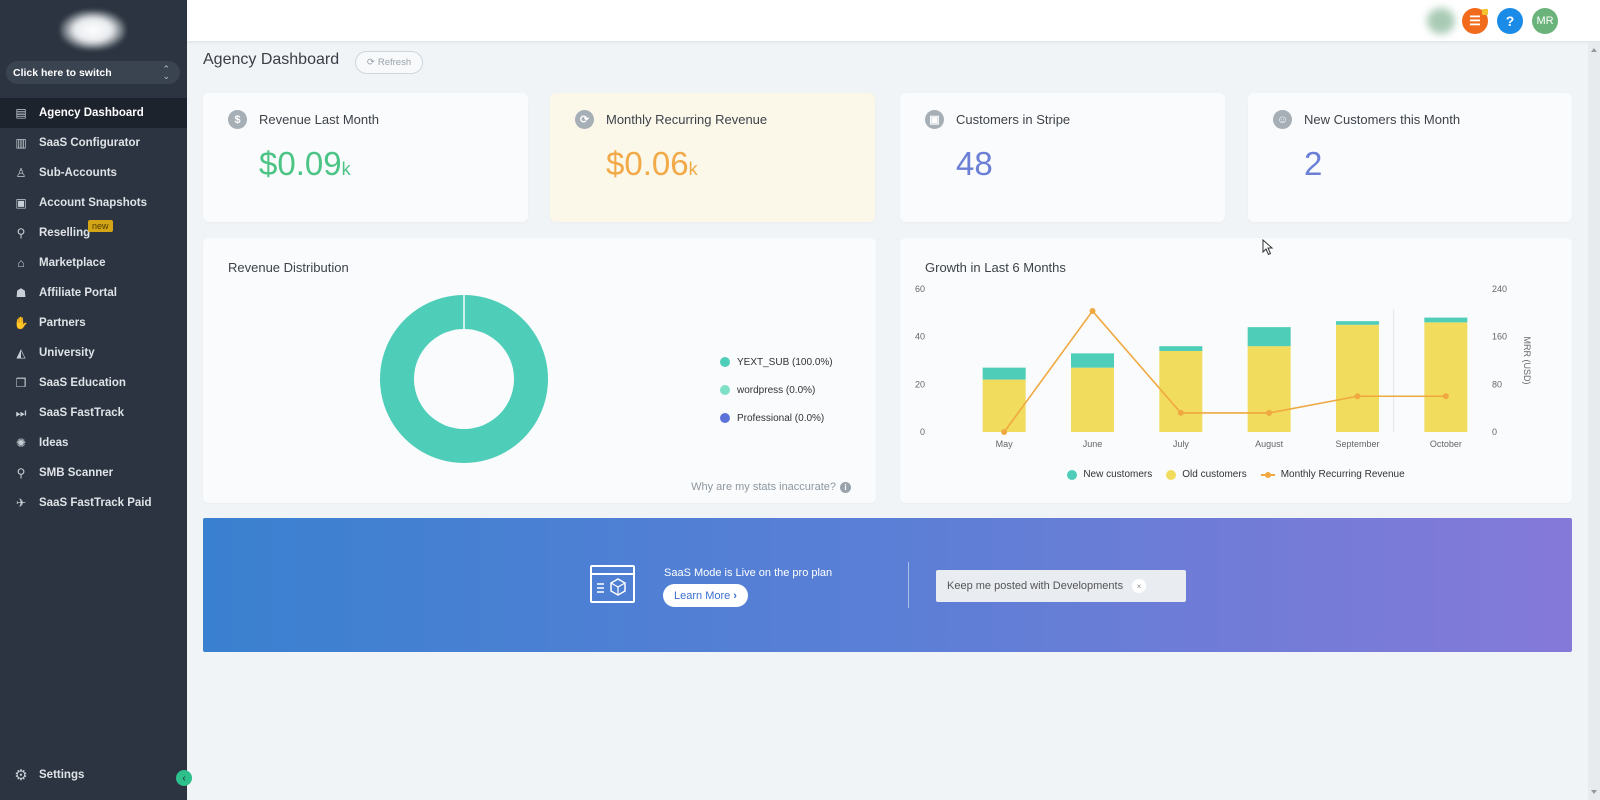 This screenshot has height=800, width=1600. What do you see at coordinates (166, 72) in the screenshot?
I see `chevron-up-down-icon: ⌃ ⌄` at bounding box center [166, 72].